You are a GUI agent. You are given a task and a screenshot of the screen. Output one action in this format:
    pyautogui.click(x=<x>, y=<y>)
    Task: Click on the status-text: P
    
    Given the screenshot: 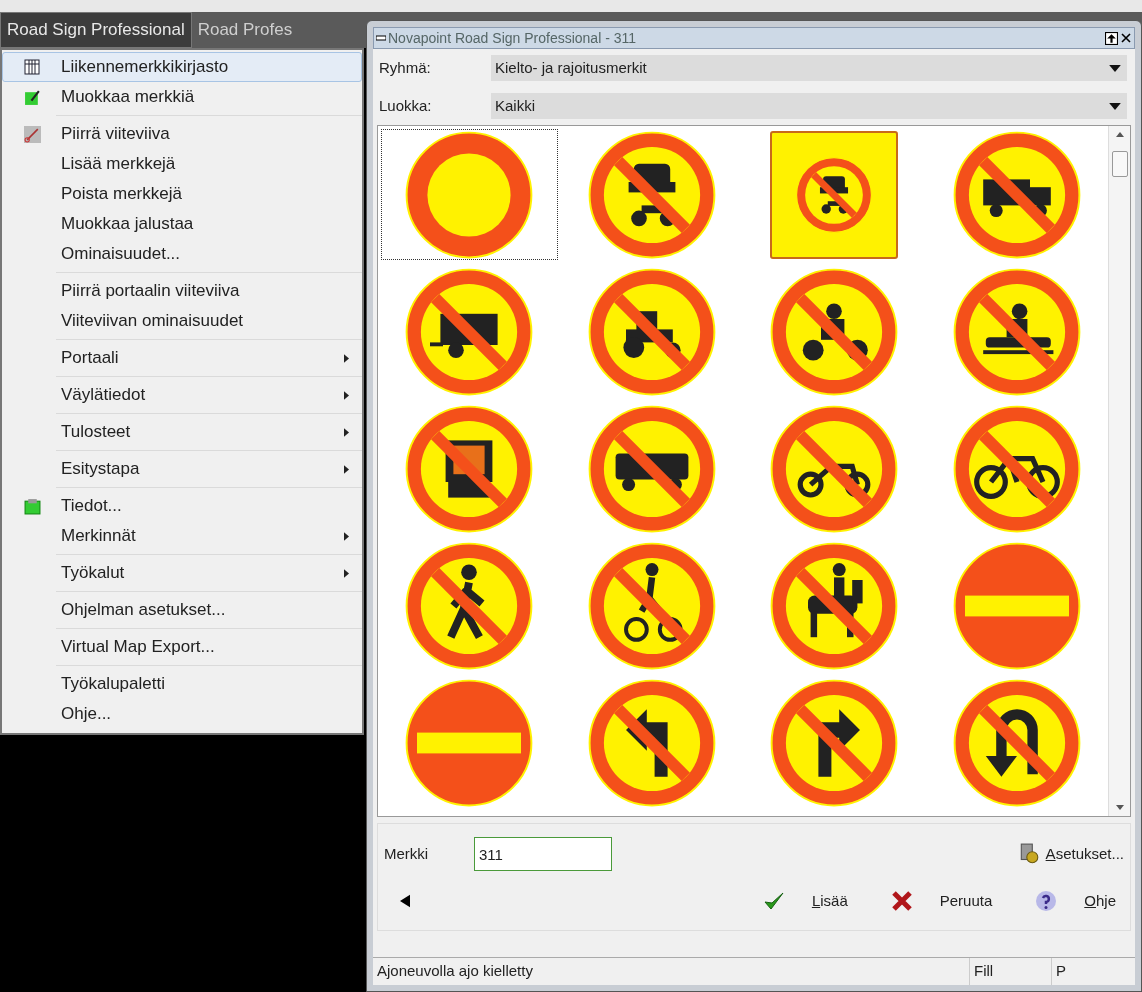 What is the action you would take?
    pyautogui.click(x=1082, y=971)
    